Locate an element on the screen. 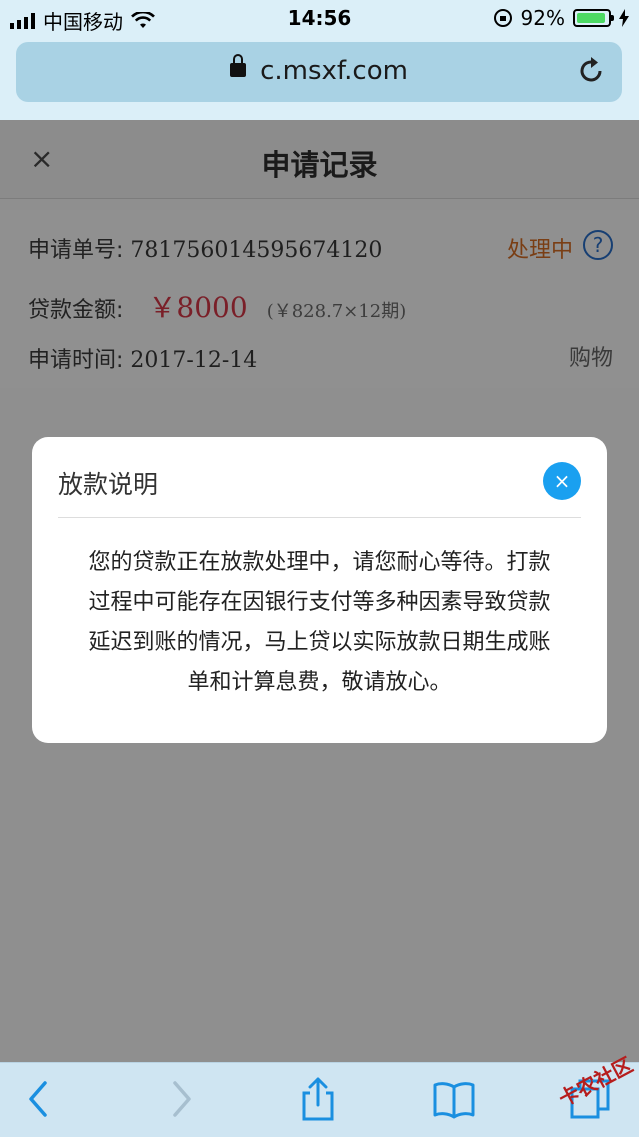 This screenshot has height=1137, width=639. dialog-message-line: 延迟到账的情况，马上贷以实际放款日期生成账 is located at coordinates (319, 642).